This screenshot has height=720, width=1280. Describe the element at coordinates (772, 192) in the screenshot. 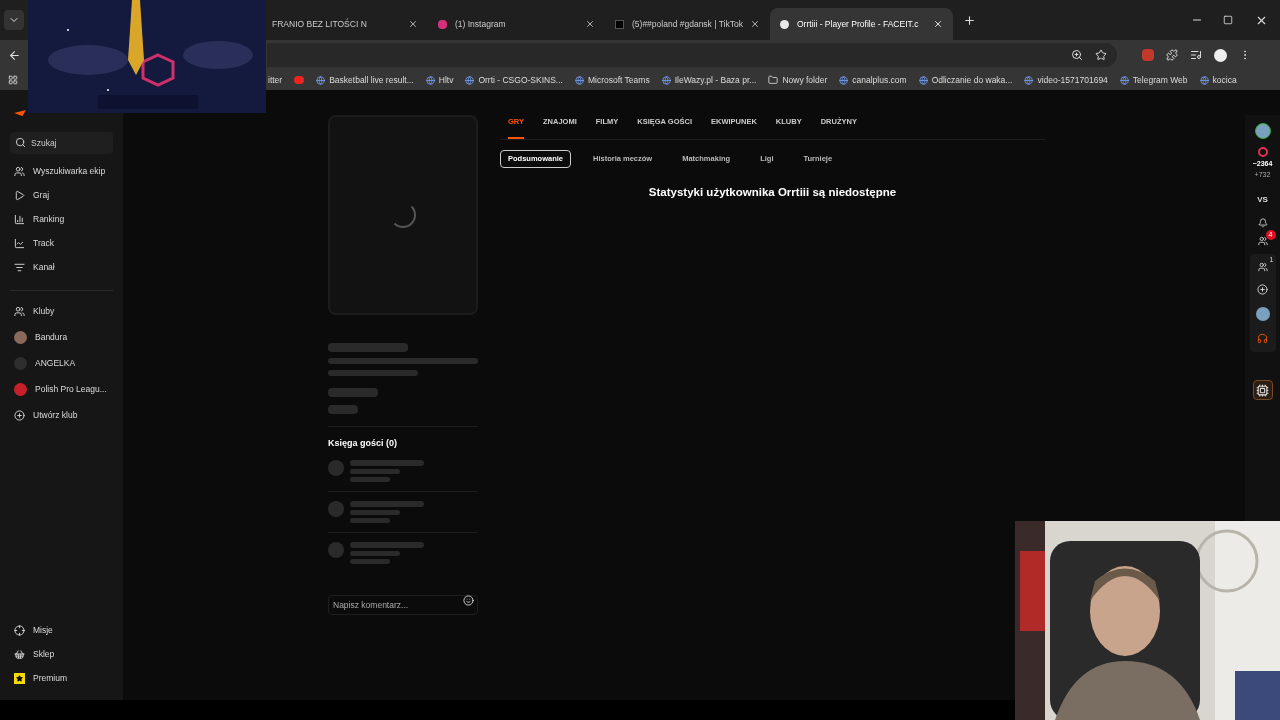

I see `stats-unavailable-message: Statystyki użytkownika Orrtiii są niedostępne` at that location.